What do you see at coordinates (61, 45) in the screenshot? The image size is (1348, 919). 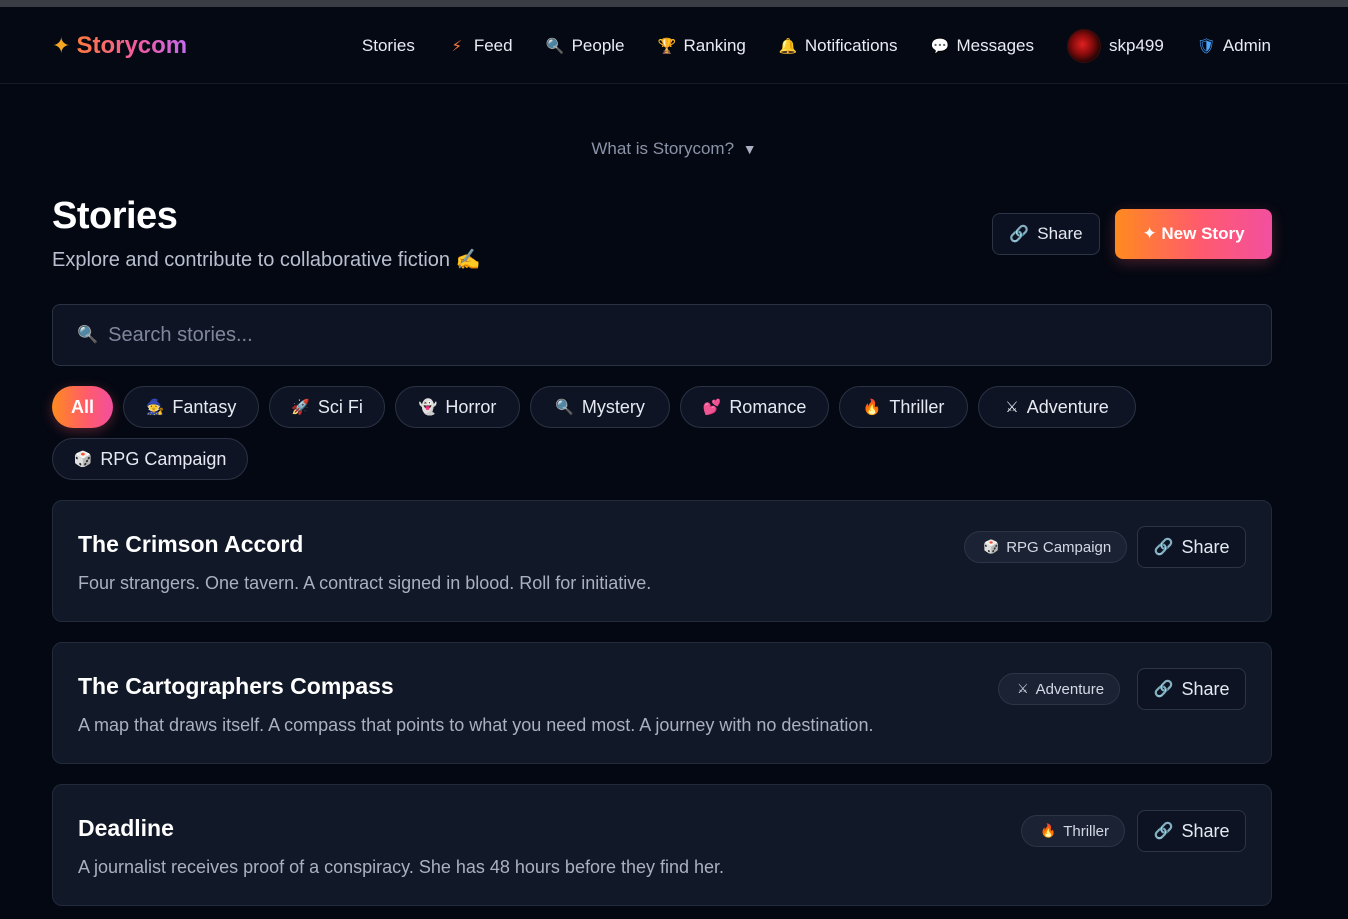 I see `sparkle-icon: ✦` at bounding box center [61, 45].